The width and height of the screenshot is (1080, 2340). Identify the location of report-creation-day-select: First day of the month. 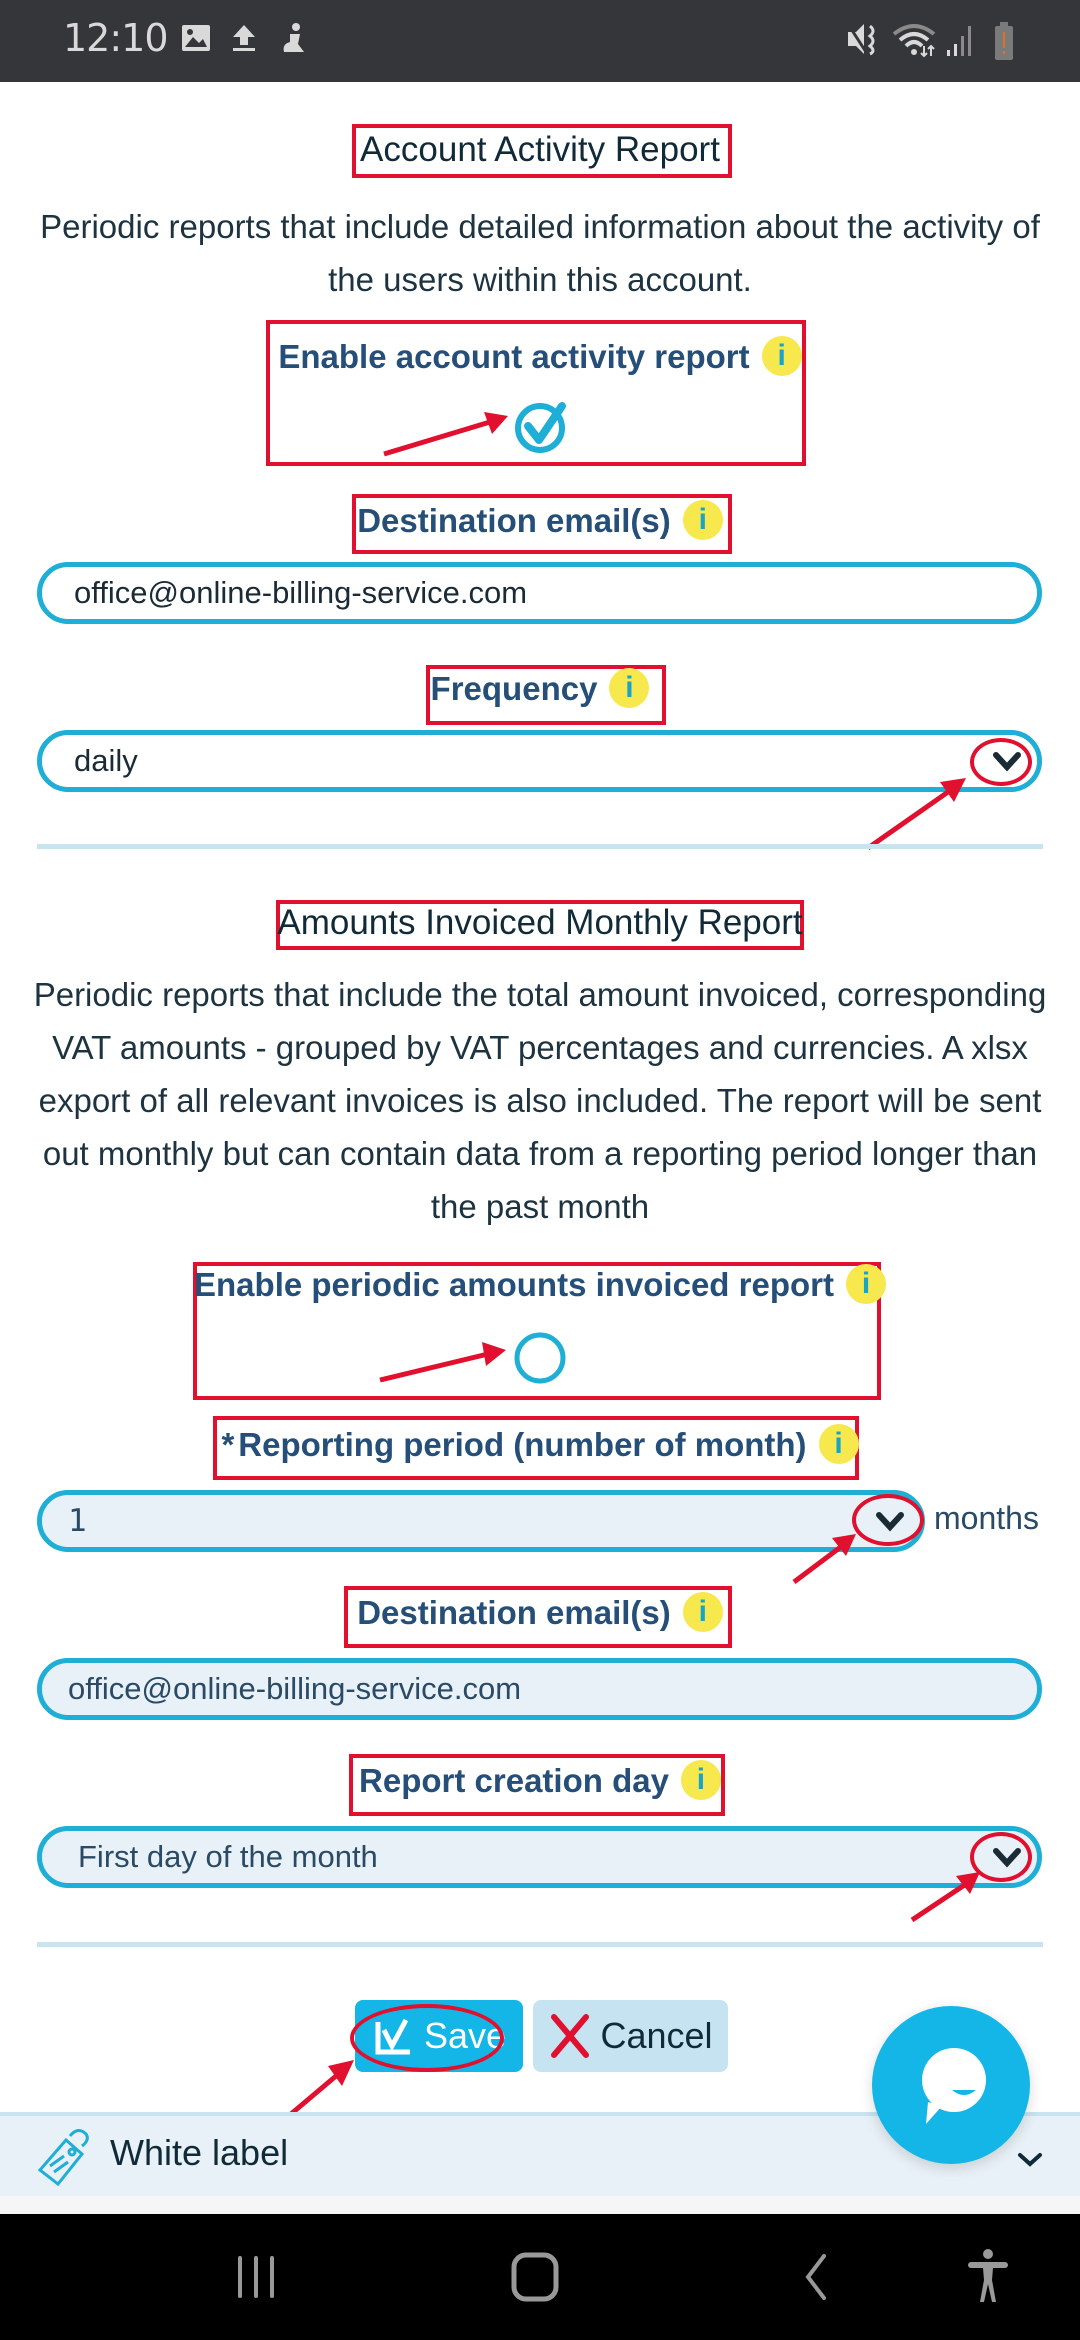
(539, 1857).